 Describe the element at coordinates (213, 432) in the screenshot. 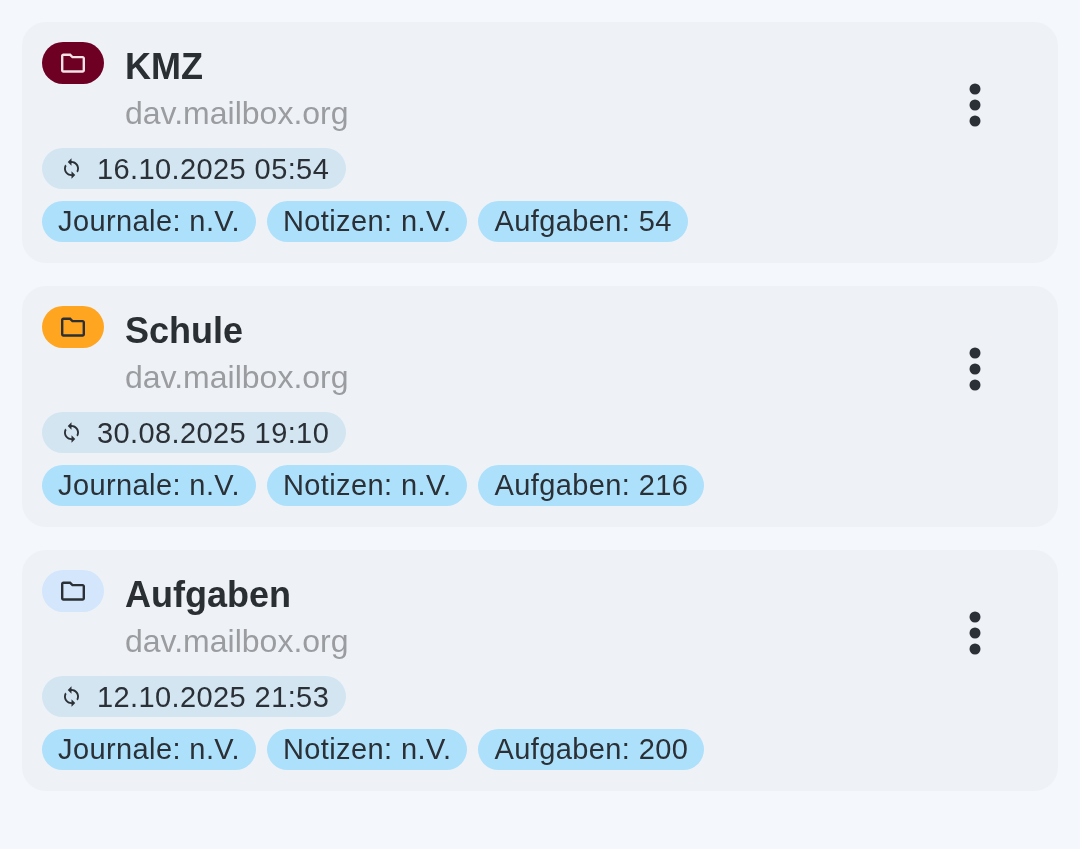

I see `sync-time: 30.08.2025 19:10` at that location.